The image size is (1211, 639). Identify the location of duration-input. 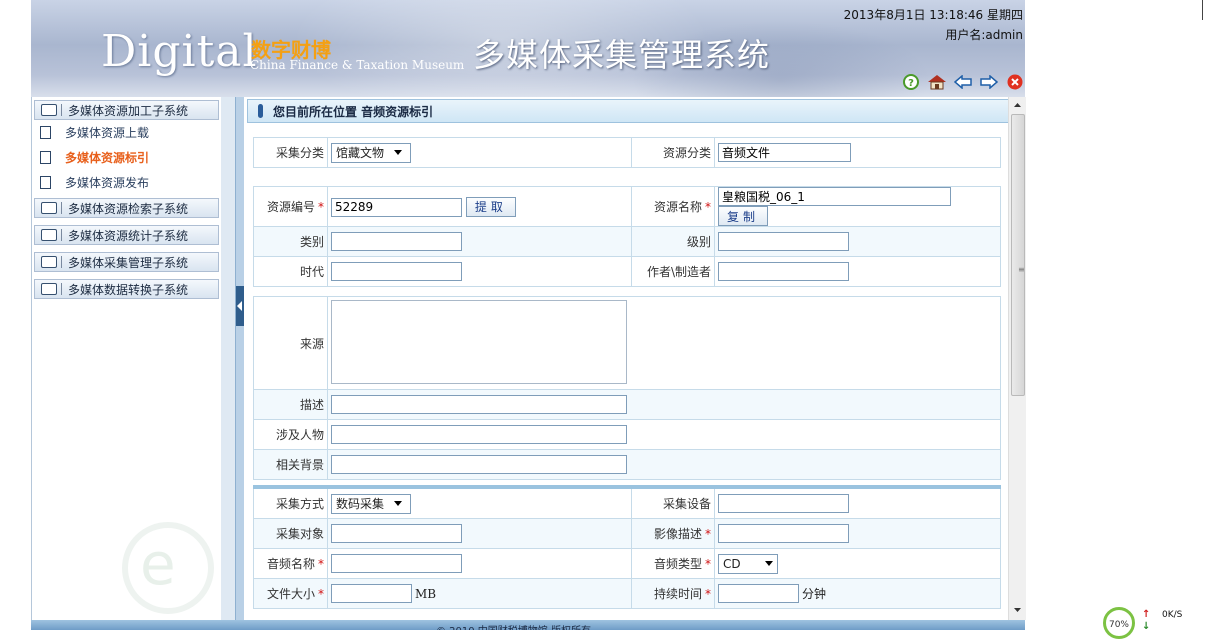
(758, 593).